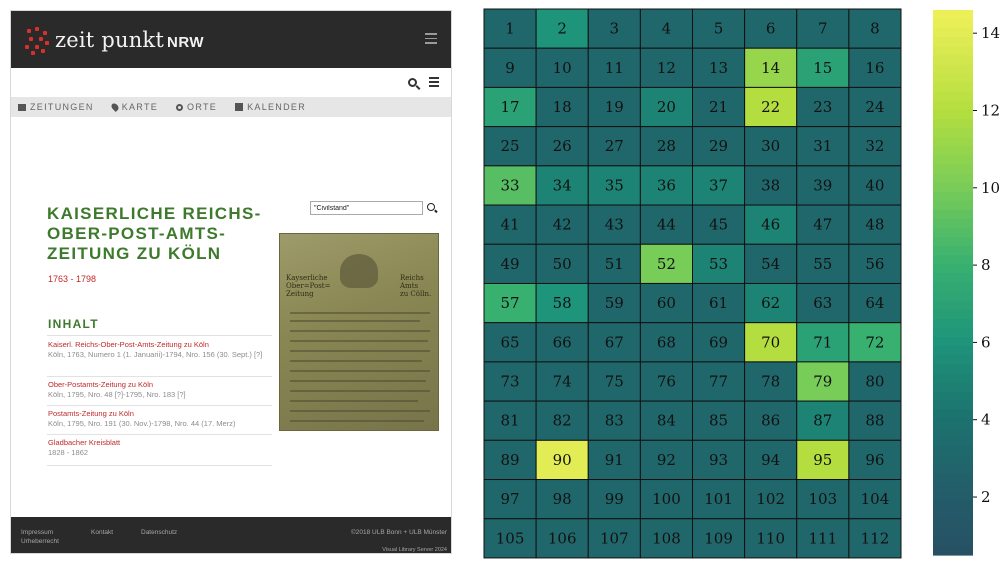 This screenshot has height=564, width=1002. Describe the element at coordinates (822, 303) in the screenshot. I see `cell-label: 63` at that location.